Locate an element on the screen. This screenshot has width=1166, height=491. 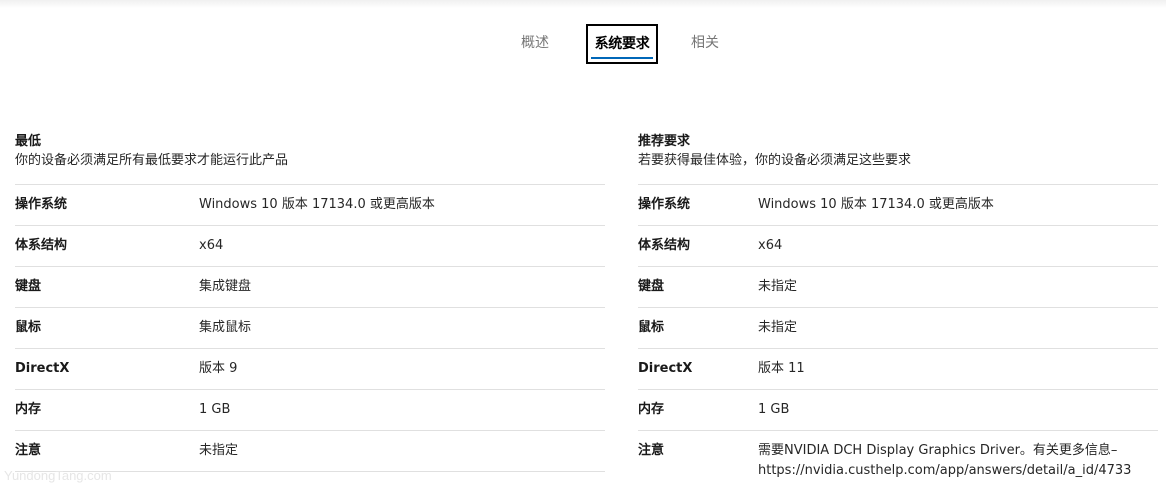
requirement-value: 集成鼠标 is located at coordinates (225, 327).